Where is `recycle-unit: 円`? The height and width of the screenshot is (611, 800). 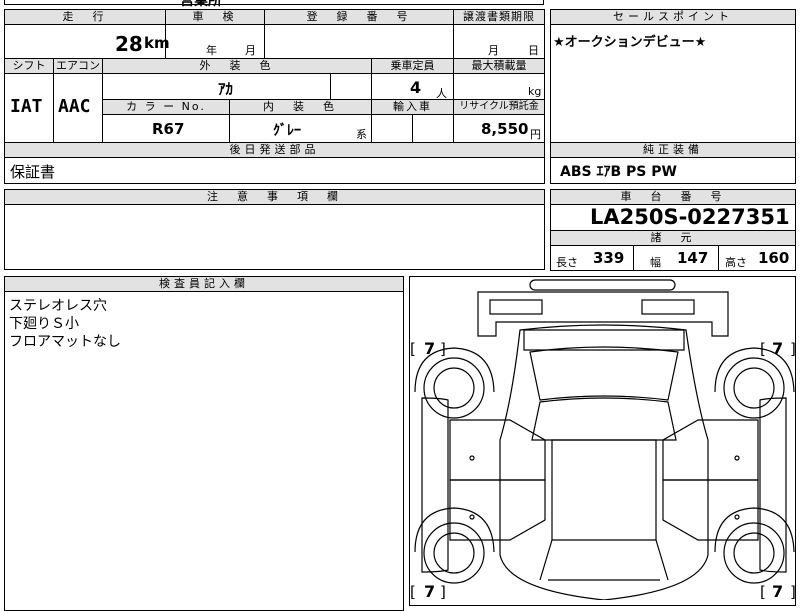 recycle-unit: 円 is located at coordinates (535, 134).